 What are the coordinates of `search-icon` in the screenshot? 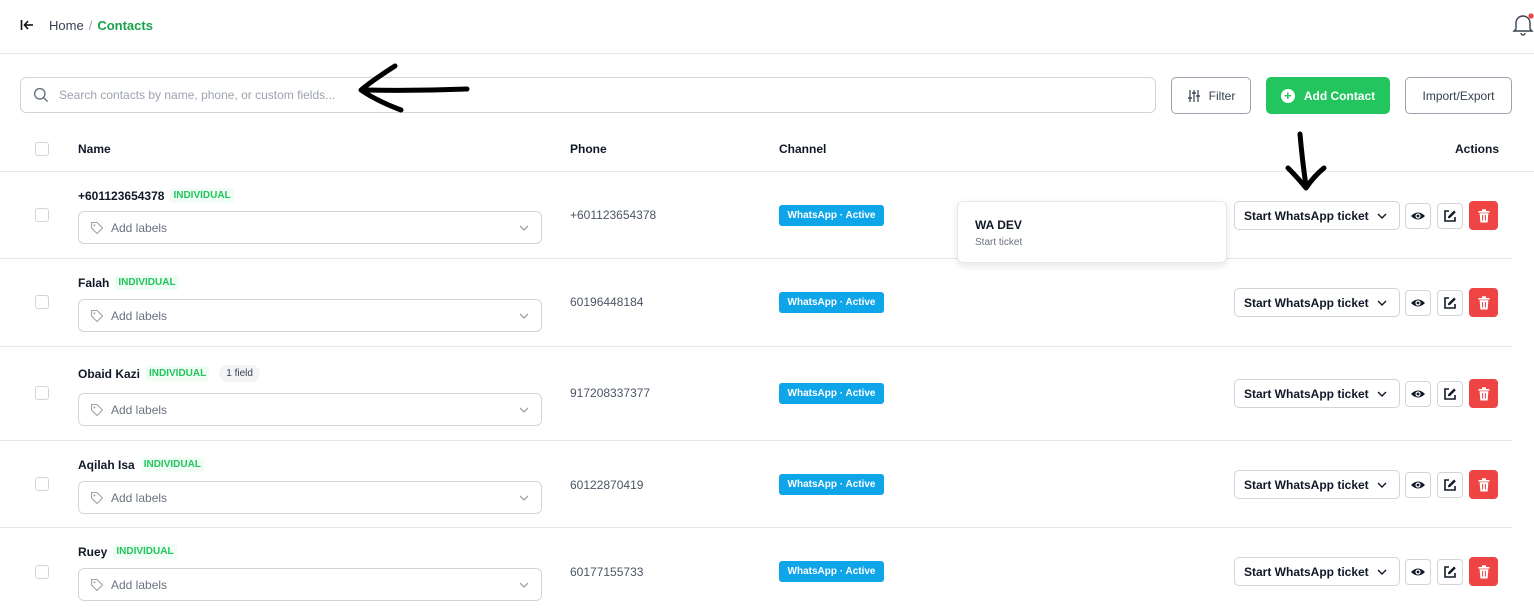 It's located at (41, 95).